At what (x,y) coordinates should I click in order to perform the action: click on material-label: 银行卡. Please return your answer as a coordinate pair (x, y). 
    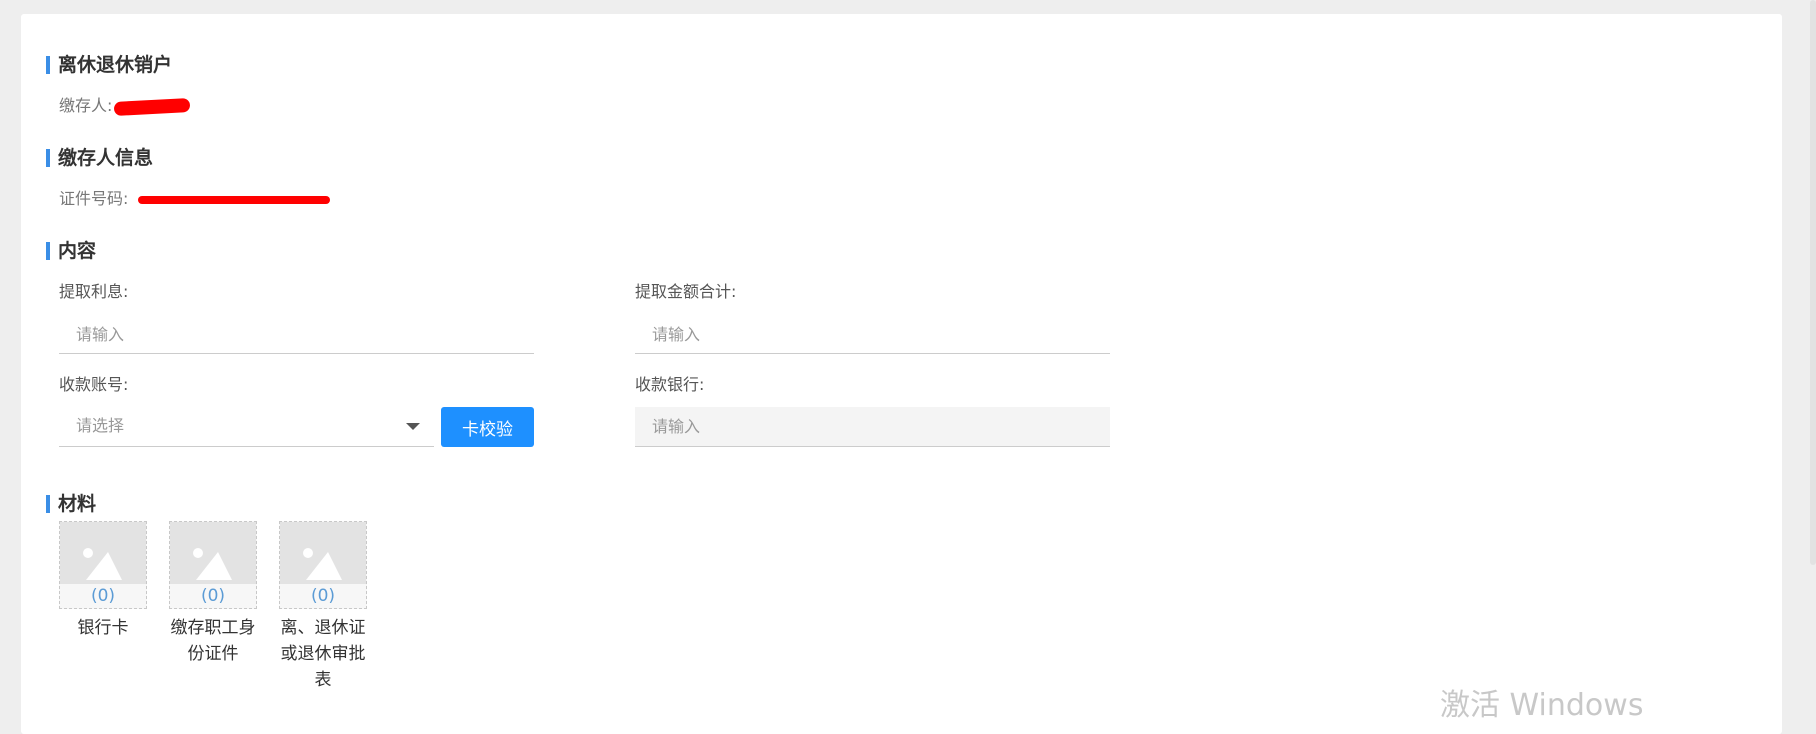
    Looking at the image, I should click on (103, 628).